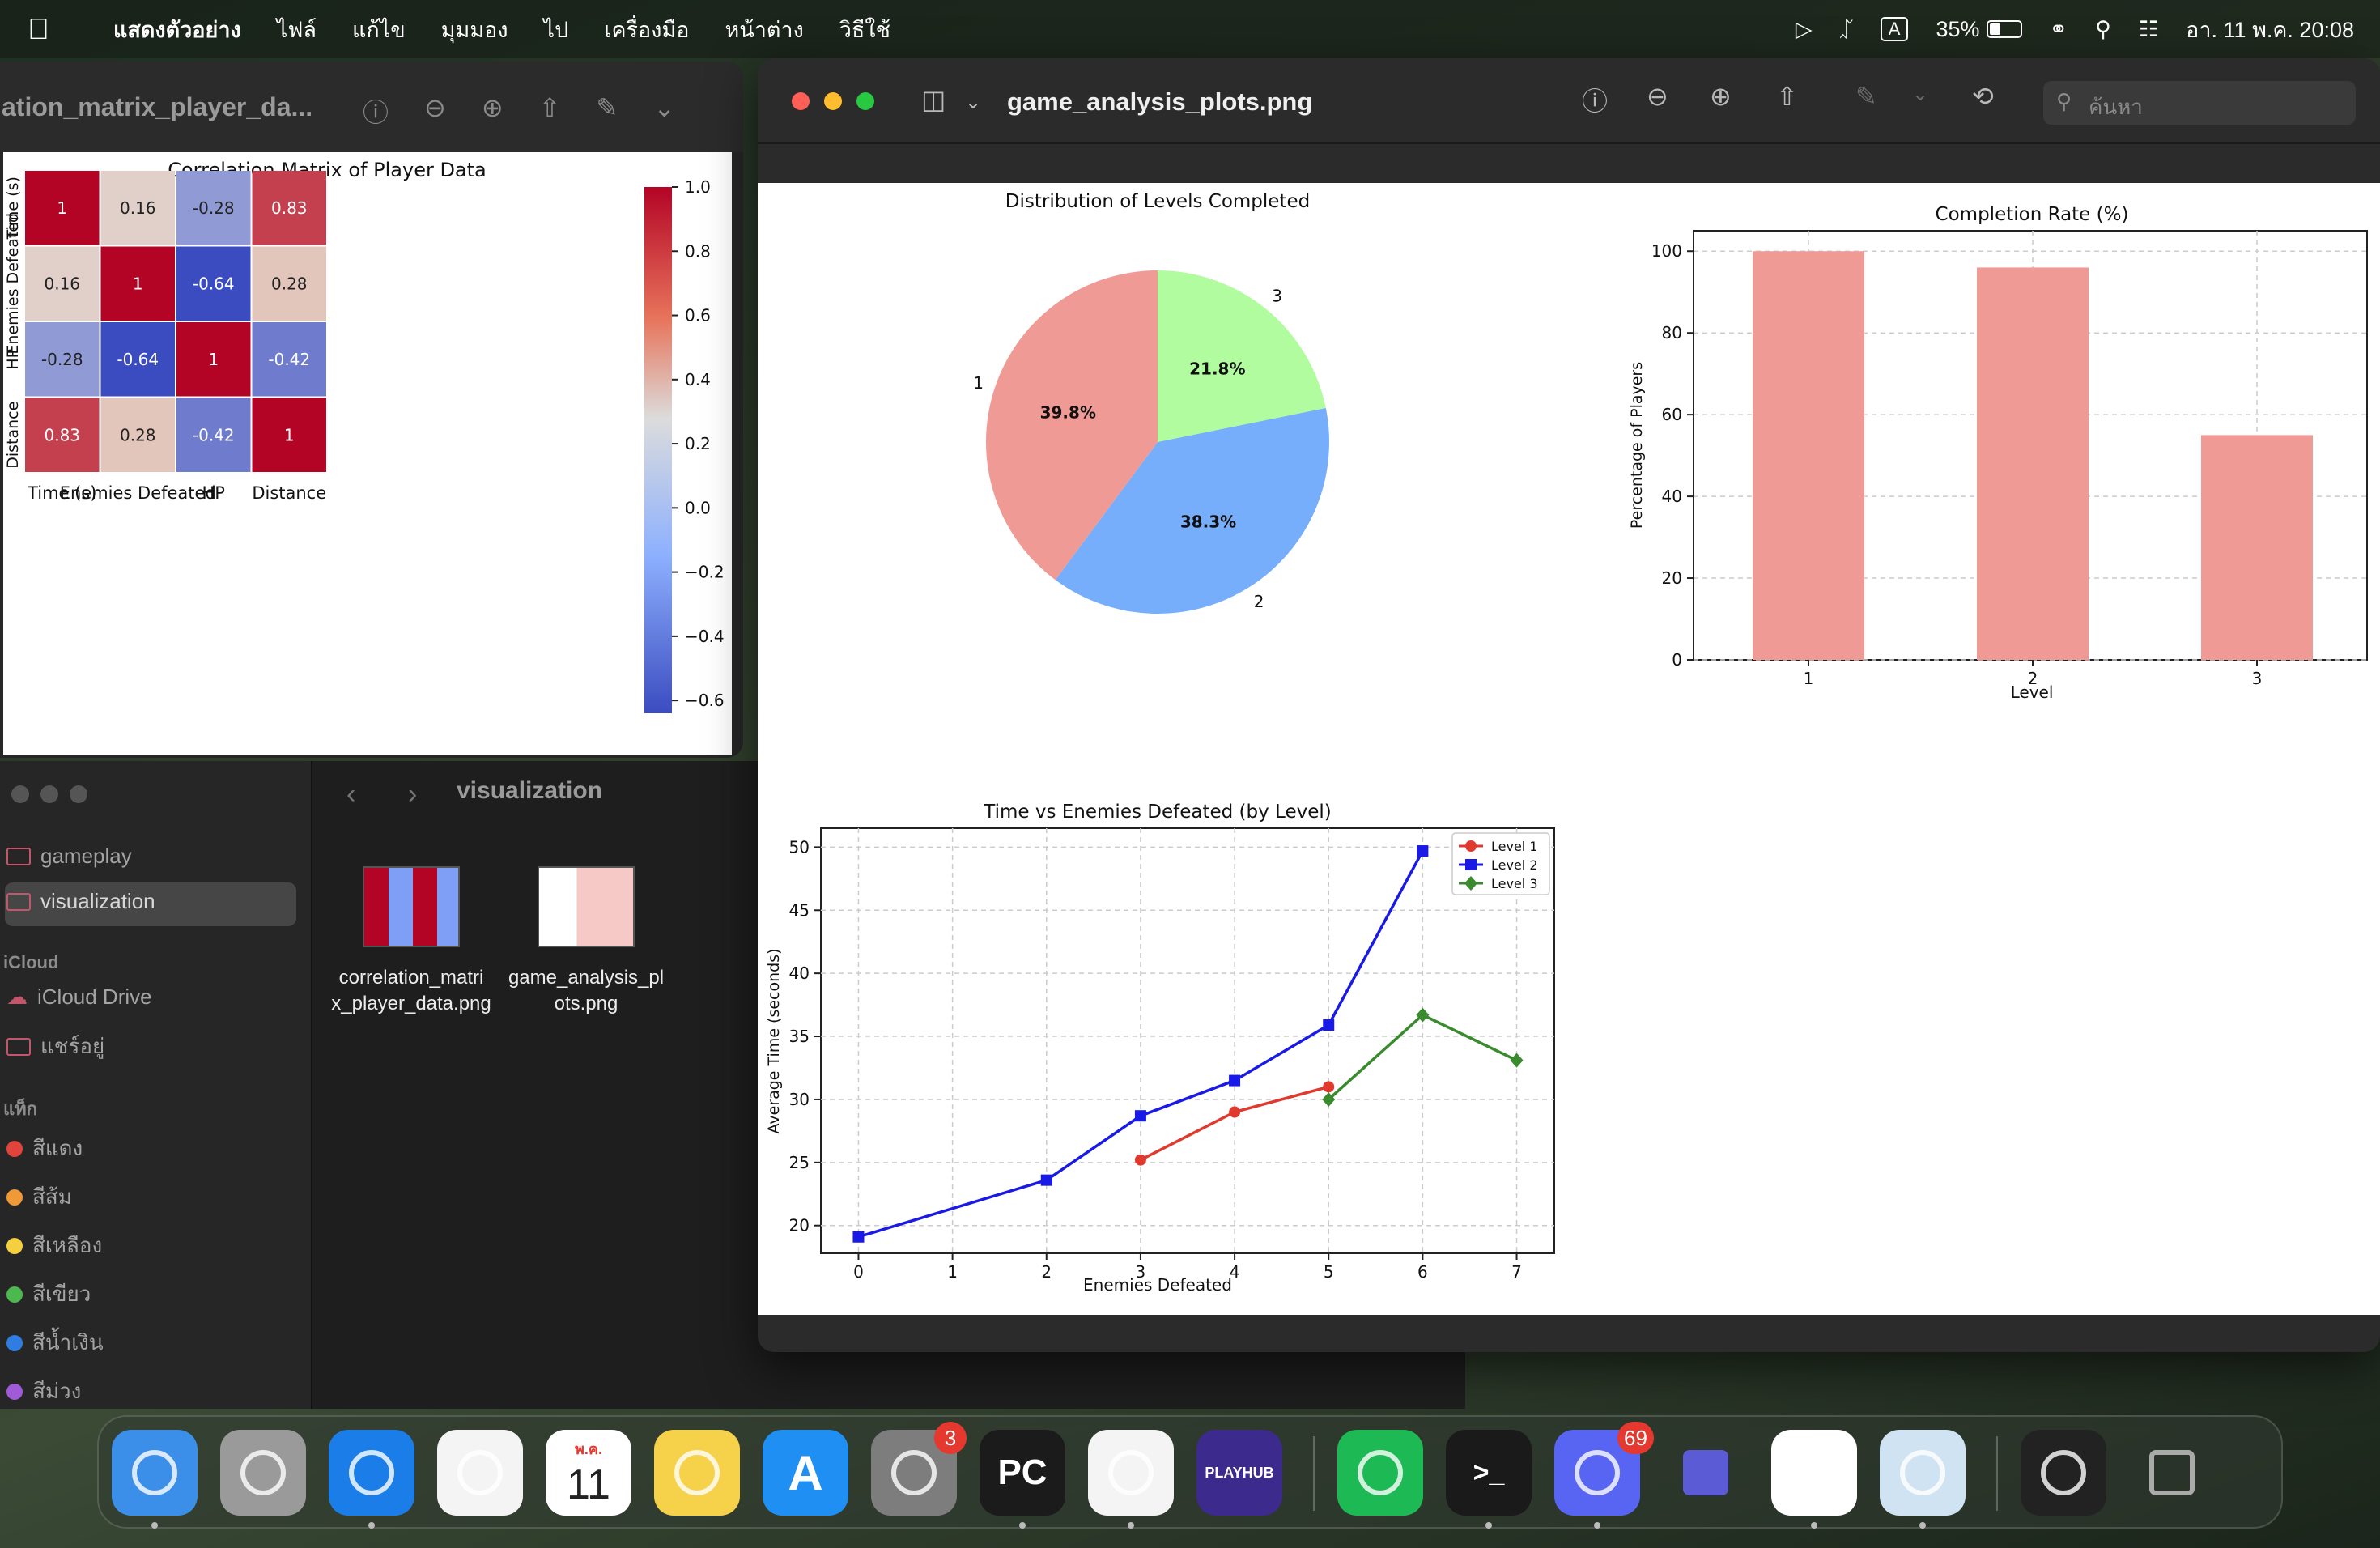  Describe the element at coordinates (1489, 1473) in the screenshot. I see `dock-app-terminal: >_` at that location.